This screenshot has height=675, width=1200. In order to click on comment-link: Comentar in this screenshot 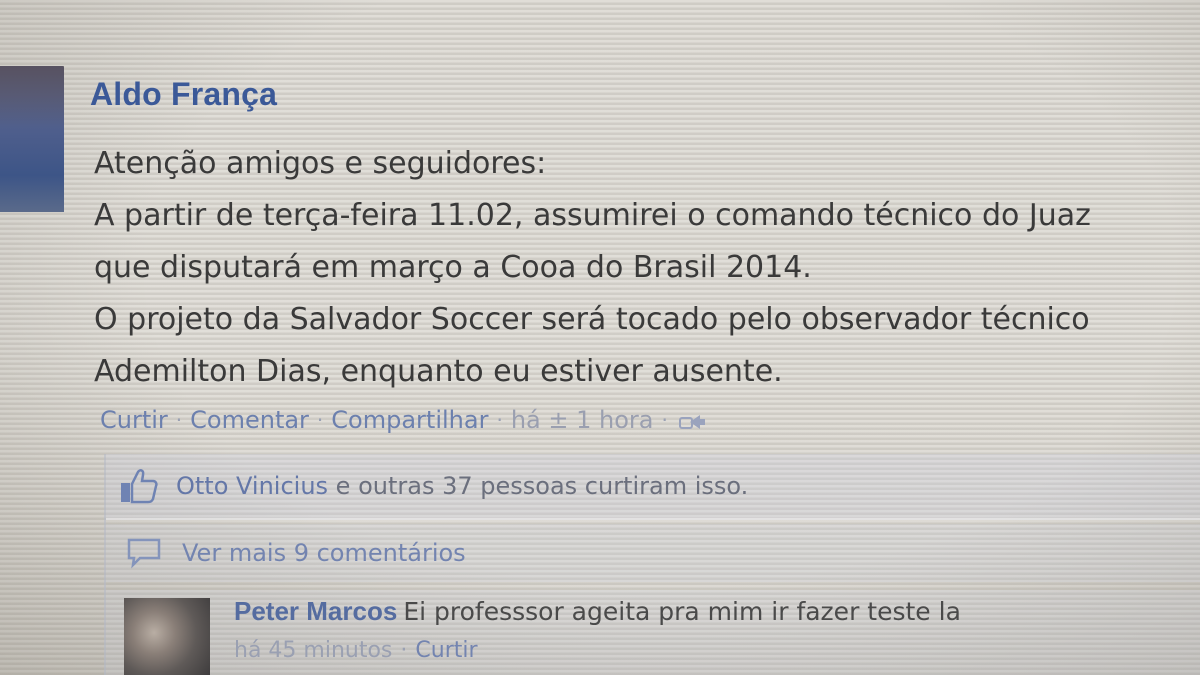, I will do `click(249, 420)`.